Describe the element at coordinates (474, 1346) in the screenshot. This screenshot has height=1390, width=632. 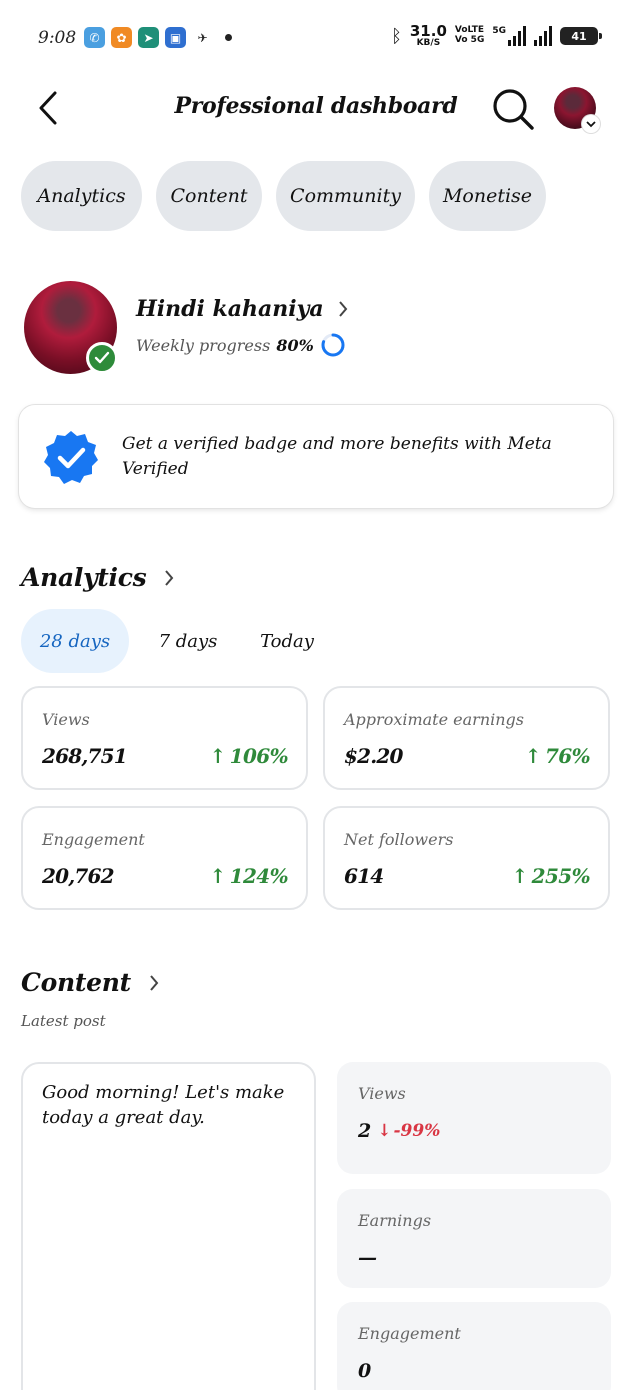
I see `post-engagement-card: Engagement 0` at that location.